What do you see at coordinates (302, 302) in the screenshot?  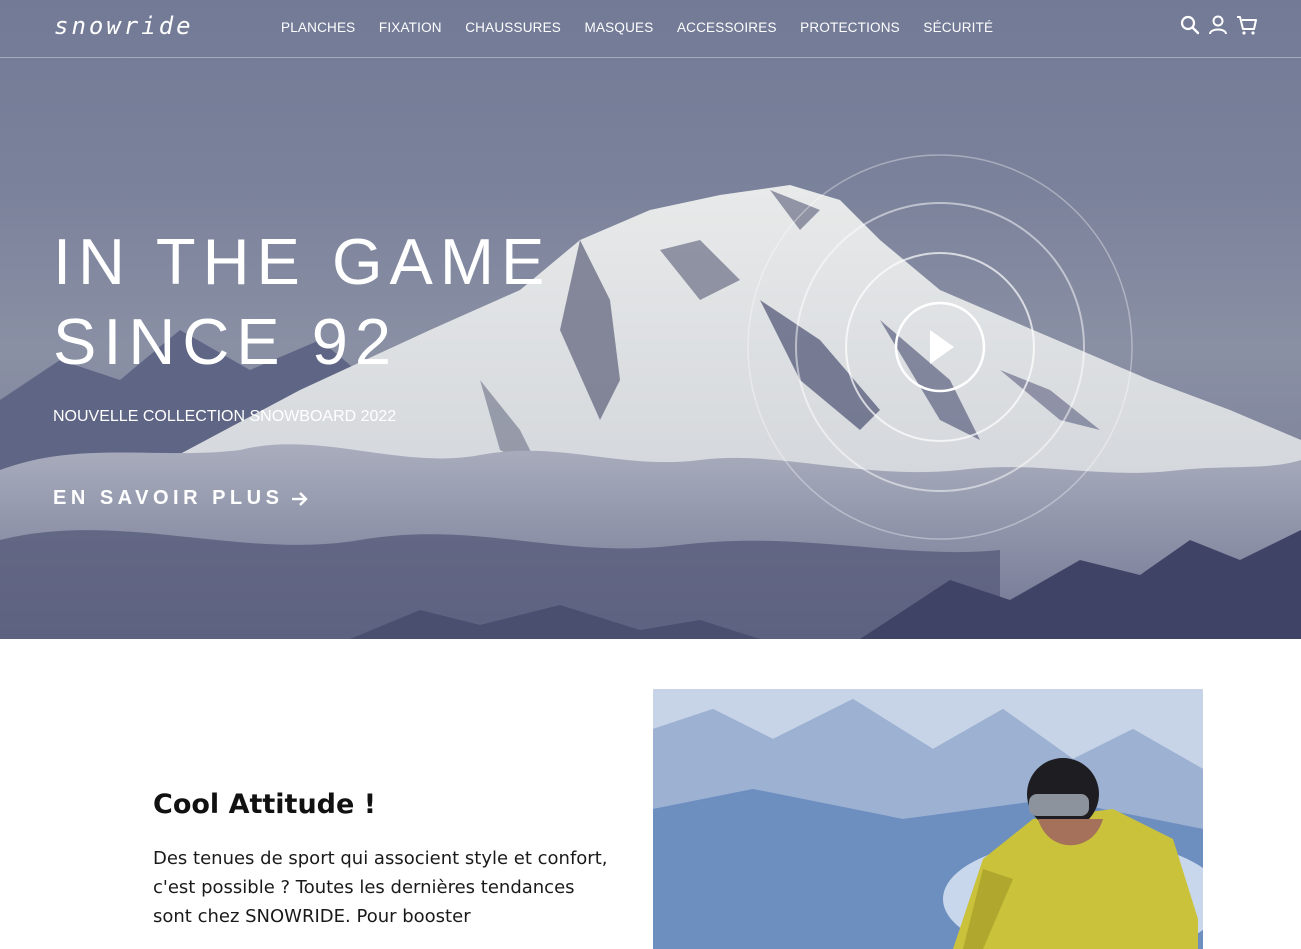 I see `hero-title: IN THE GAME SINCE 92` at bounding box center [302, 302].